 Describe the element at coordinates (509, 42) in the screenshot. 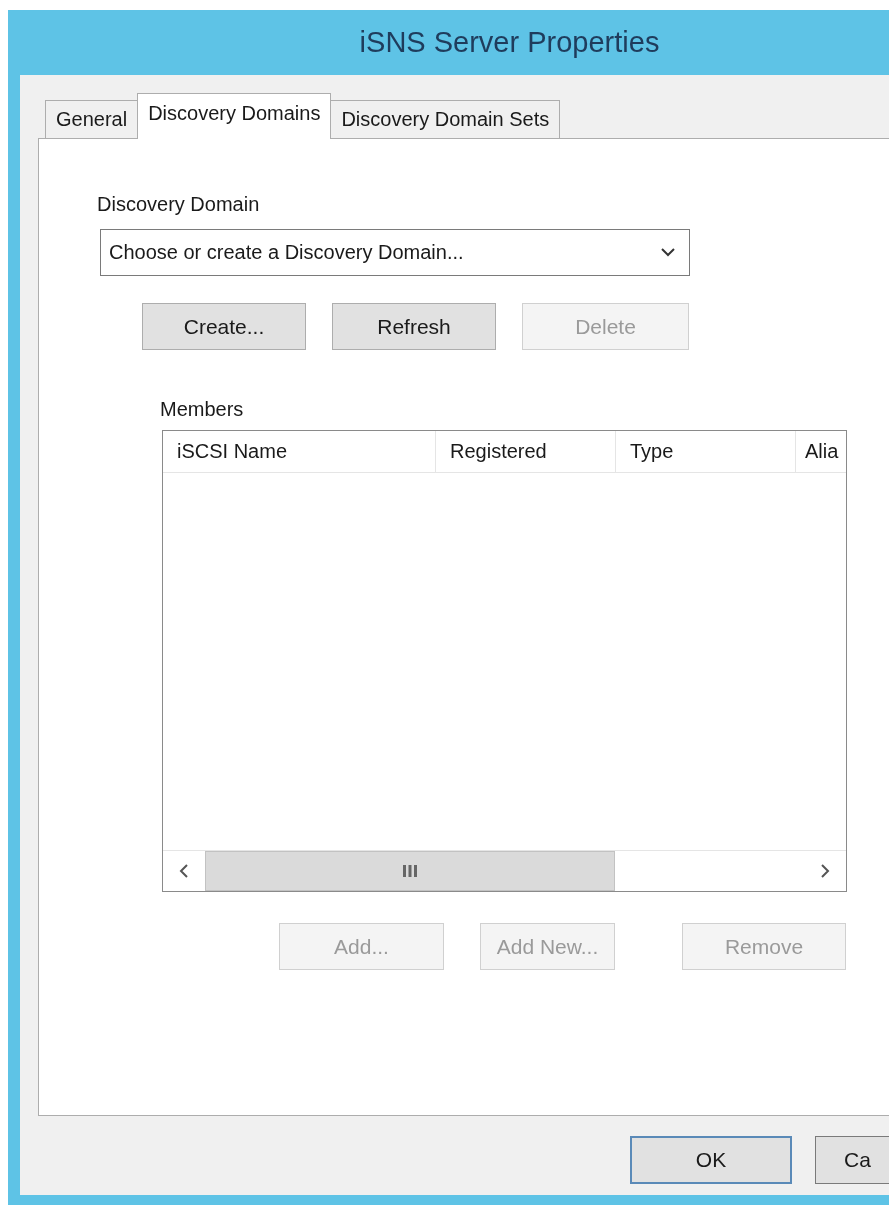

I see `window-title: iSNS Server Properties` at that location.